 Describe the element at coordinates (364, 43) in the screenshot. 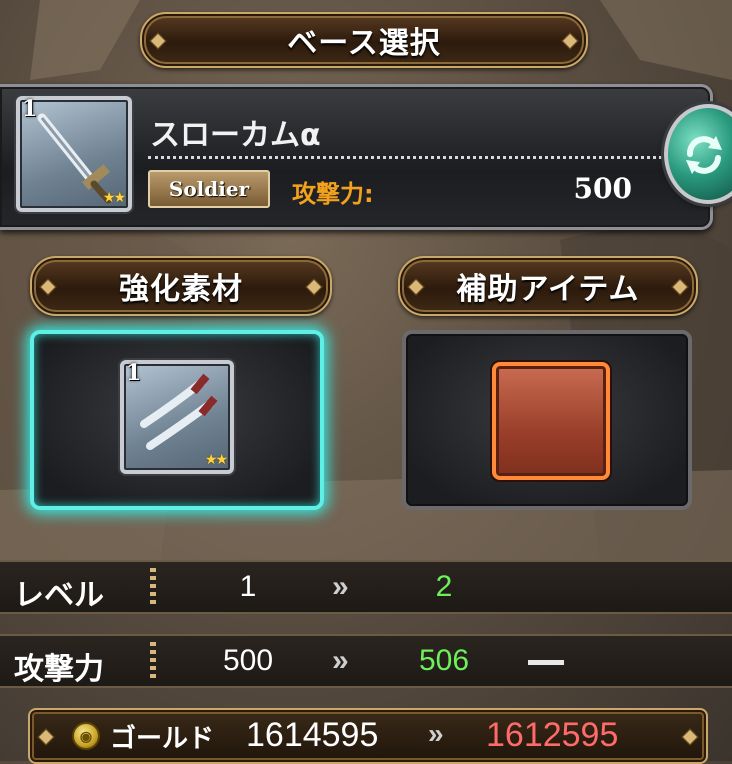

I see `page-title: ベース選択` at that location.